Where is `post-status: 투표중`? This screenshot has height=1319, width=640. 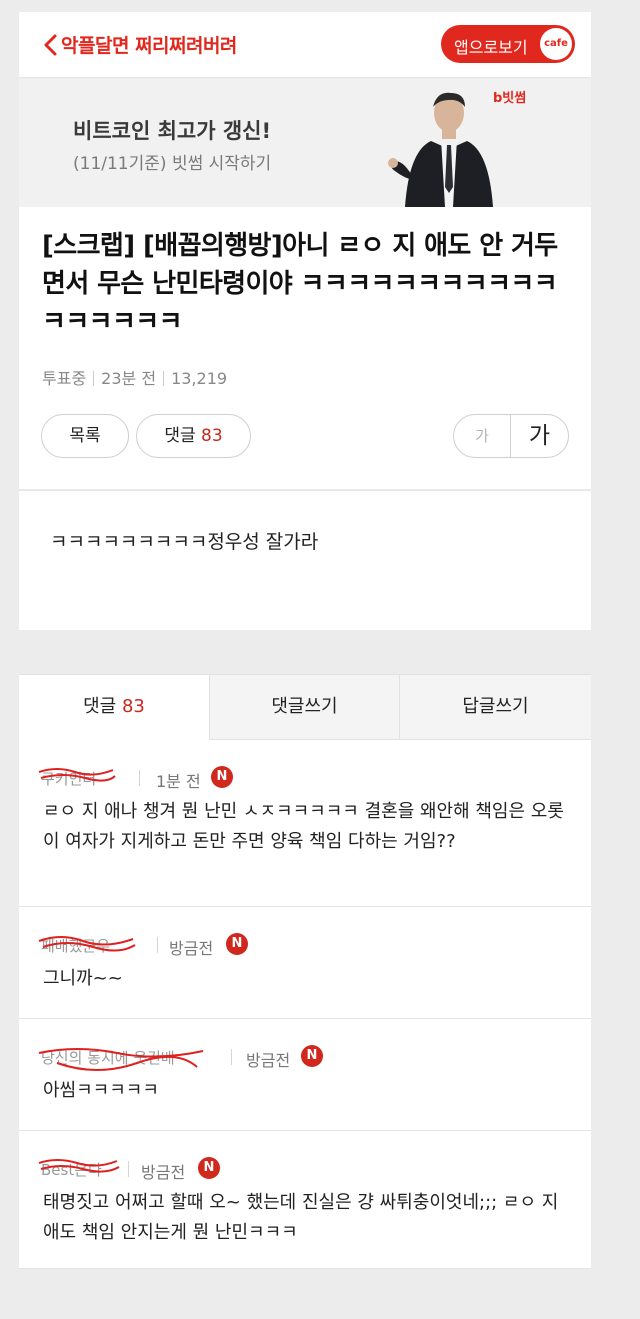
post-status: 투표중 is located at coordinates (64, 378).